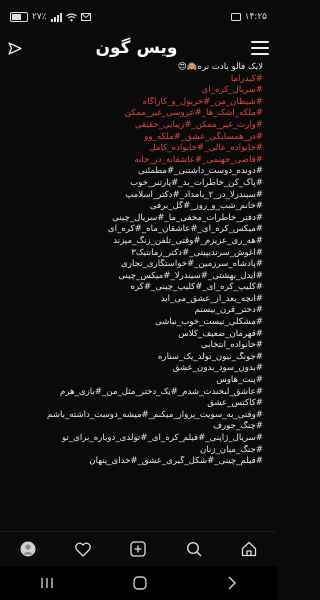 The image size is (320, 600). I want to click on tab-home, so click(249, 549).